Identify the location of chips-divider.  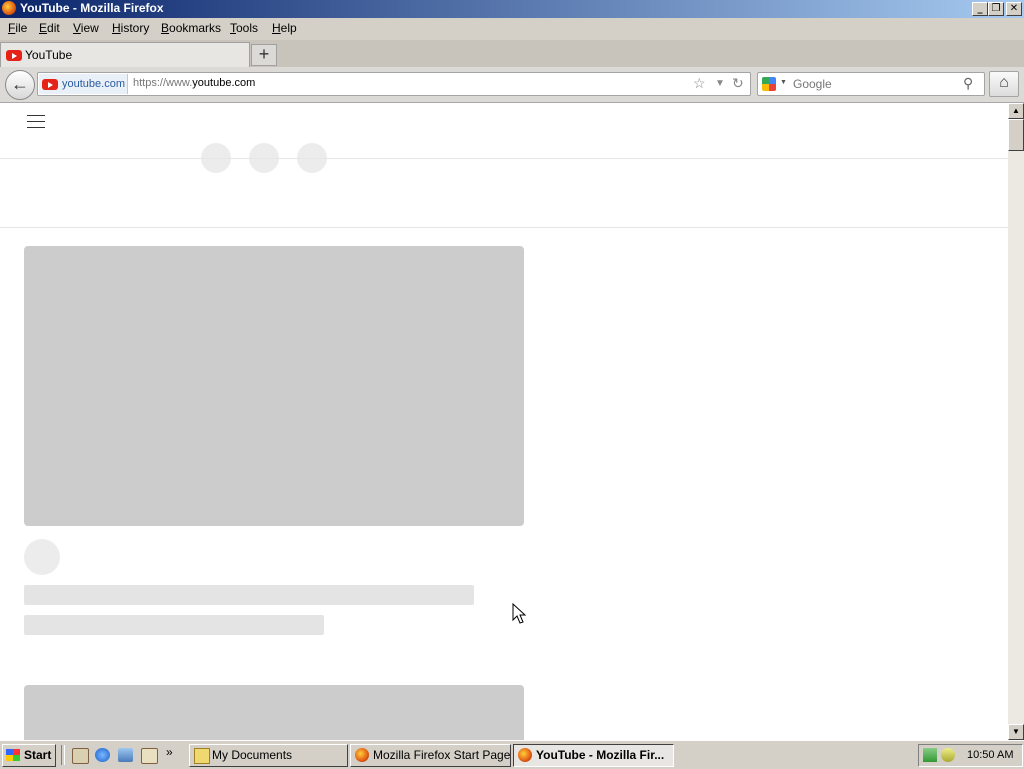
(504, 227).